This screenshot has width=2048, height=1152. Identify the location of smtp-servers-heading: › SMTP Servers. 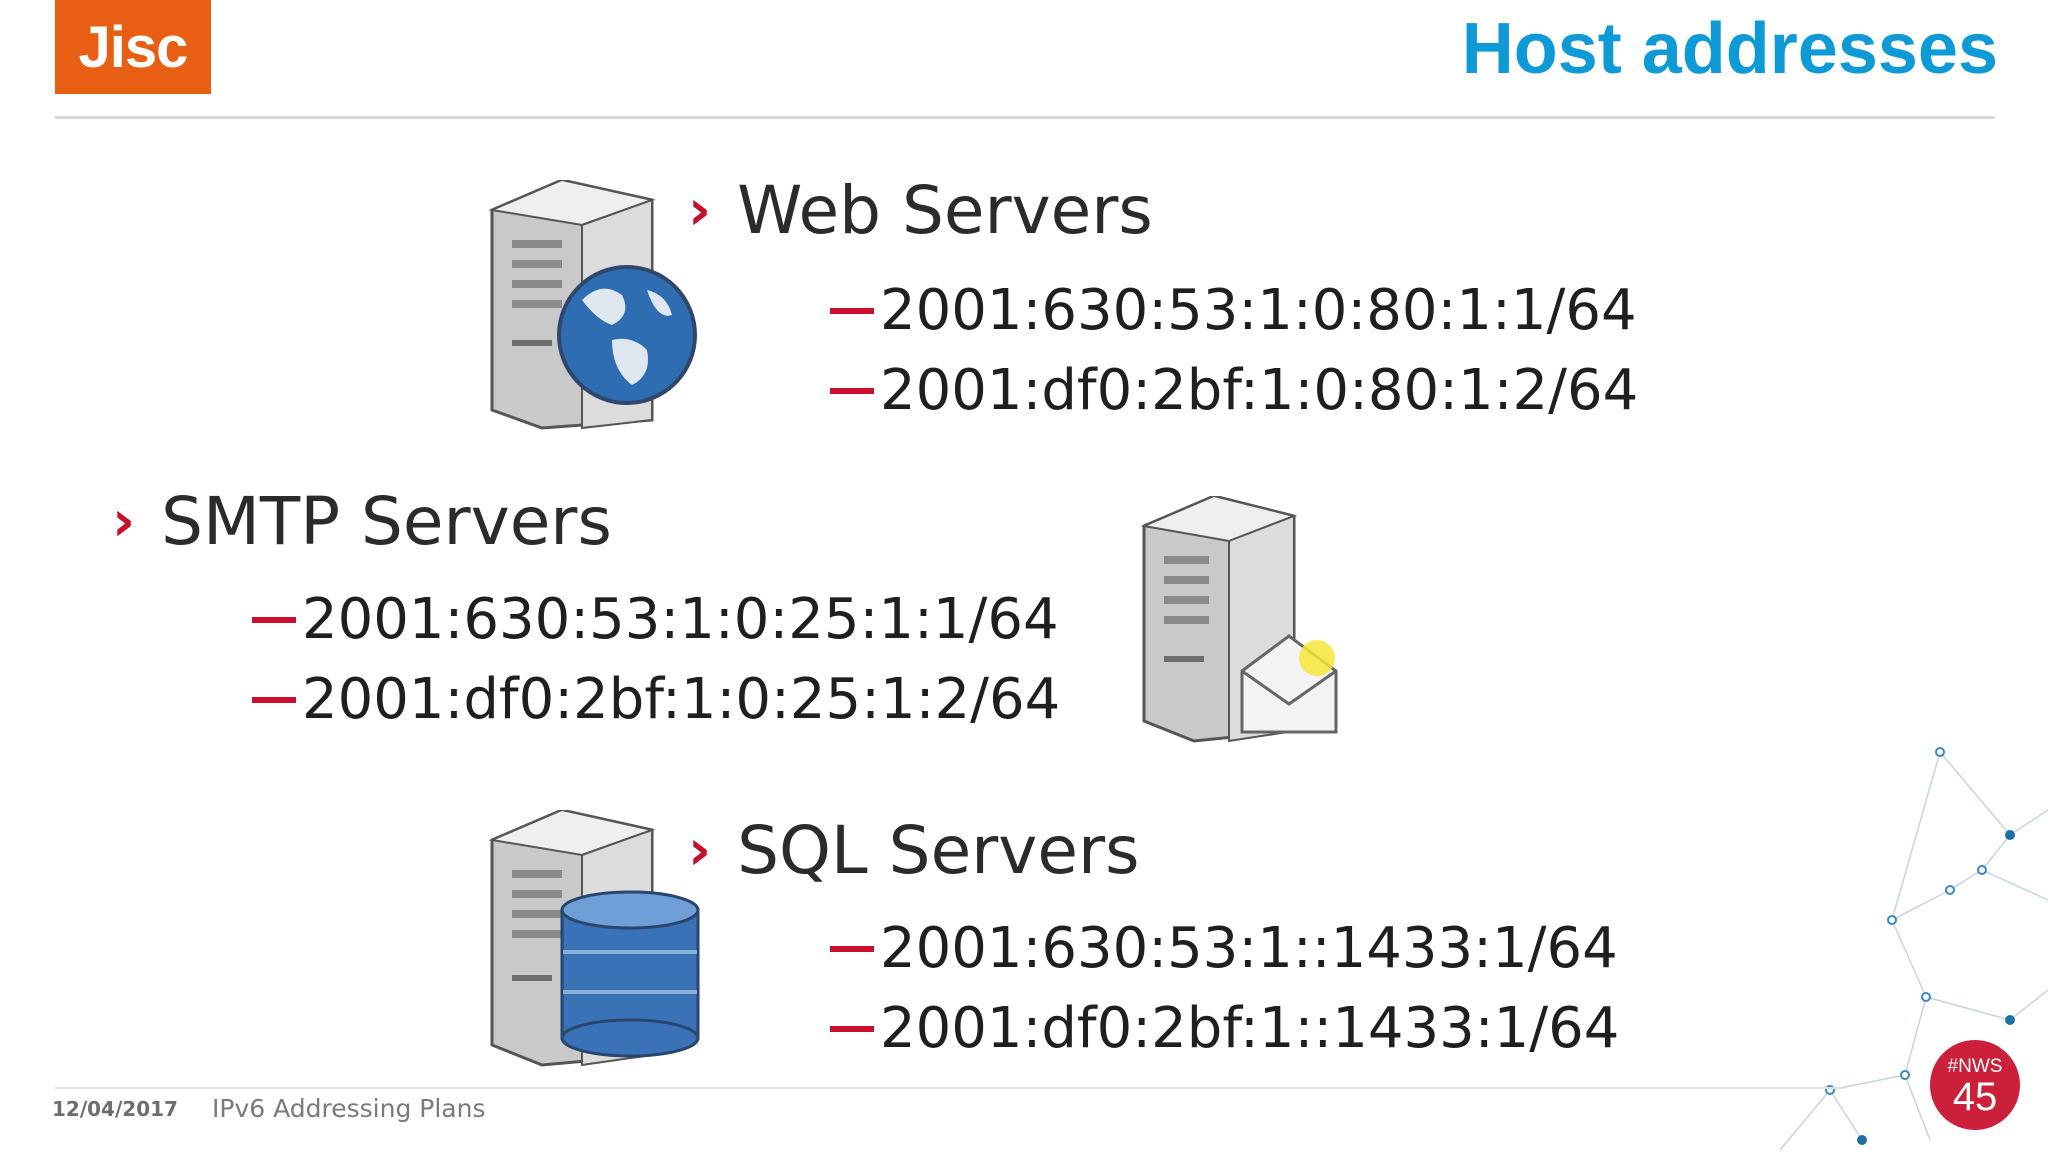
(362, 521).